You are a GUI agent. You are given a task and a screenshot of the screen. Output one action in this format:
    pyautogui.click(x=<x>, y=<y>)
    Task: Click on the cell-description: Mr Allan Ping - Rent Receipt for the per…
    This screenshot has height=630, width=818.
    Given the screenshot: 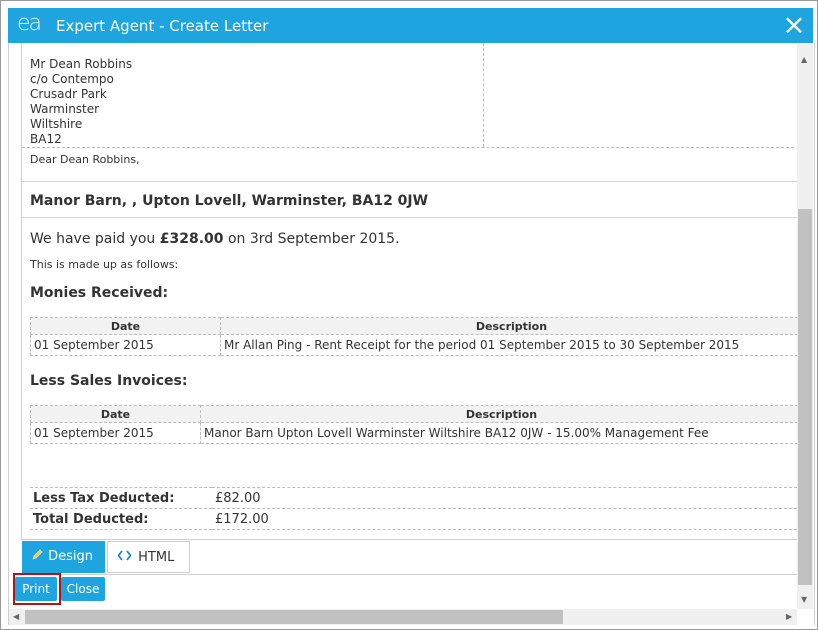 What is the action you would take?
    pyautogui.click(x=509, y=345)
    